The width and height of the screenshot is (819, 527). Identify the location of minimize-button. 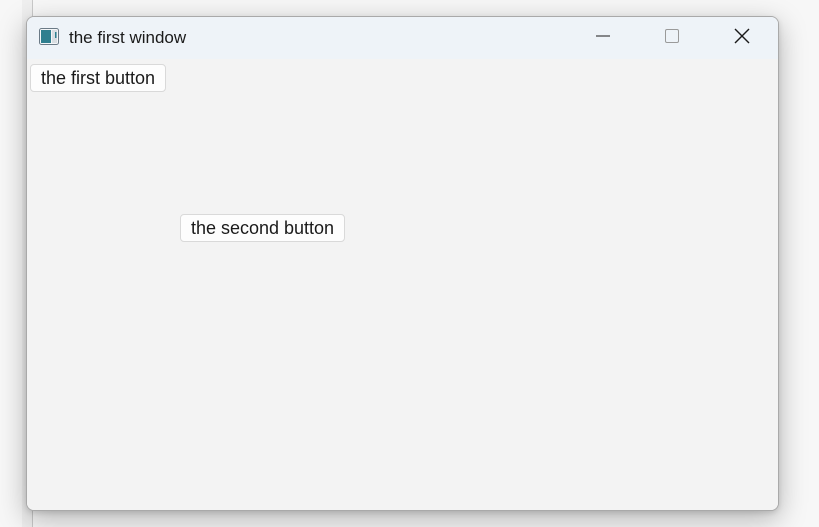
(603, 38).